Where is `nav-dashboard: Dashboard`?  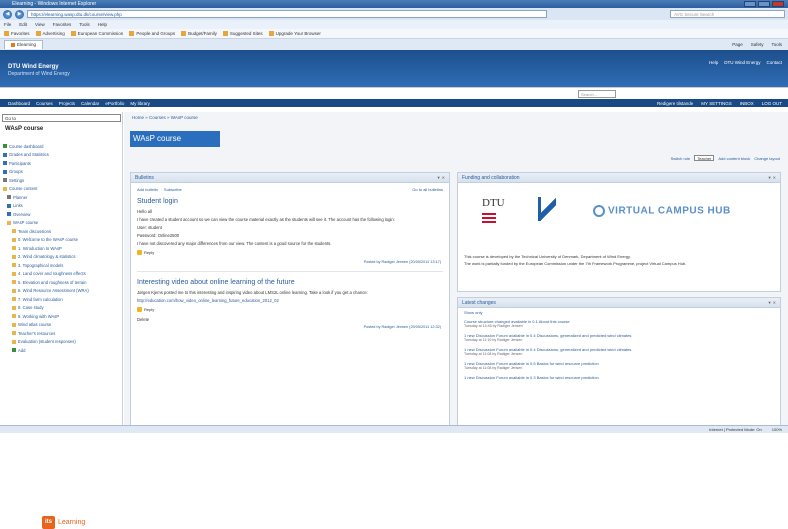 nav-dashboard: Dashboard is located at coordinates (19, 103).